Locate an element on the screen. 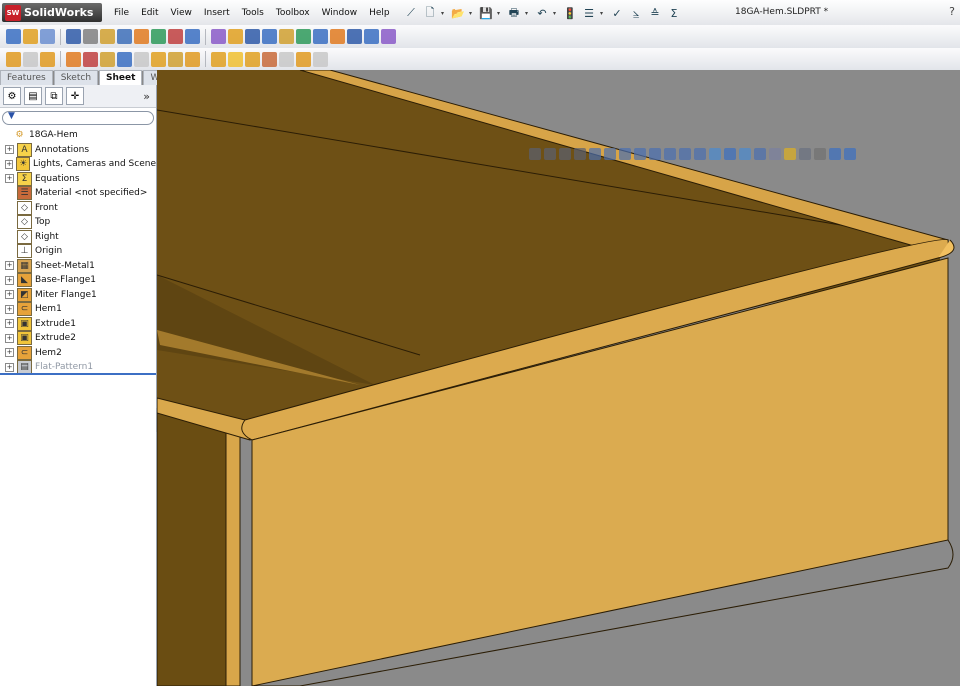 This screenshot has width=960, height=686. save-icon: 💾 is located at coordinates (486, 13).